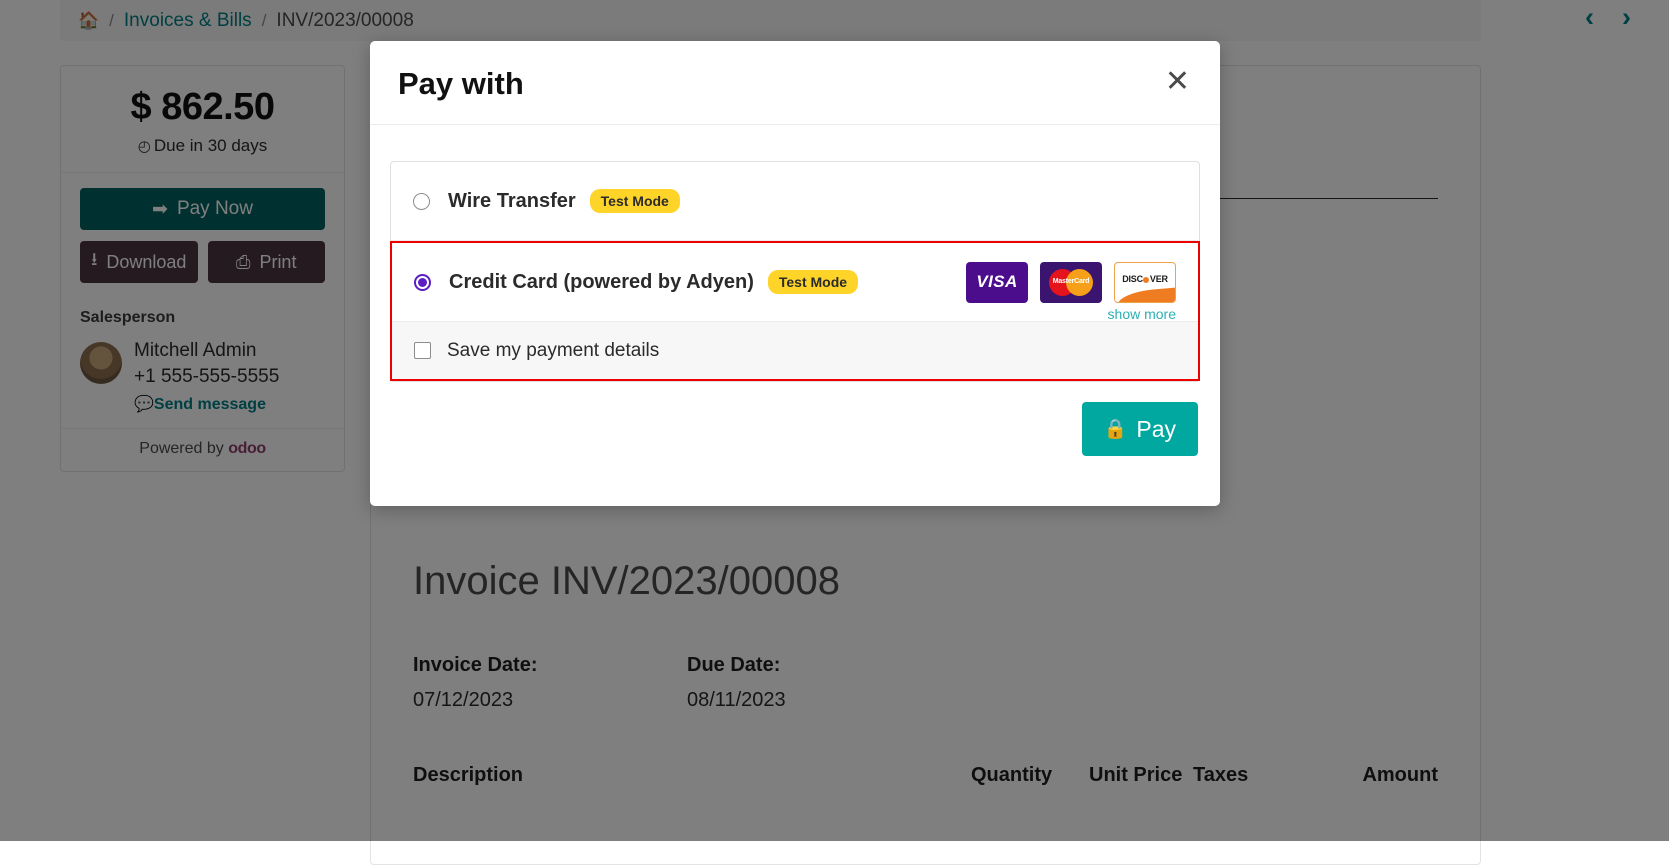 This screenshot has height=865, width=1669. I want to click on visa-label: VISA, so click(996, 282).